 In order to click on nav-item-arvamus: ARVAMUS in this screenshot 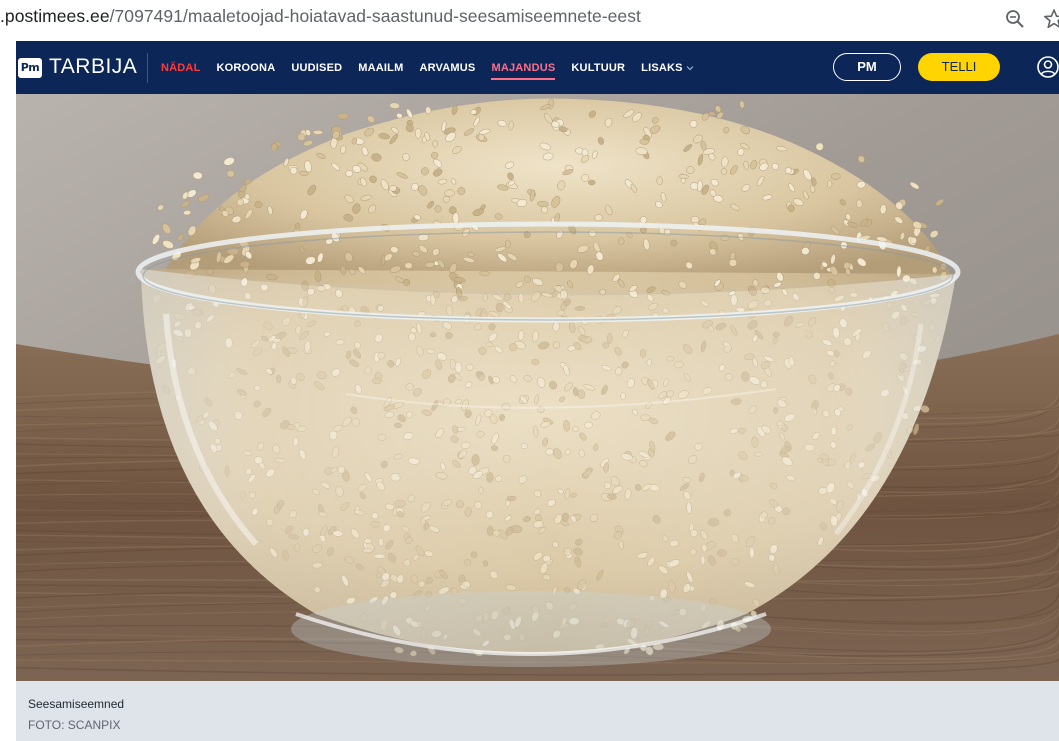, I will do `click(447, 68)`.